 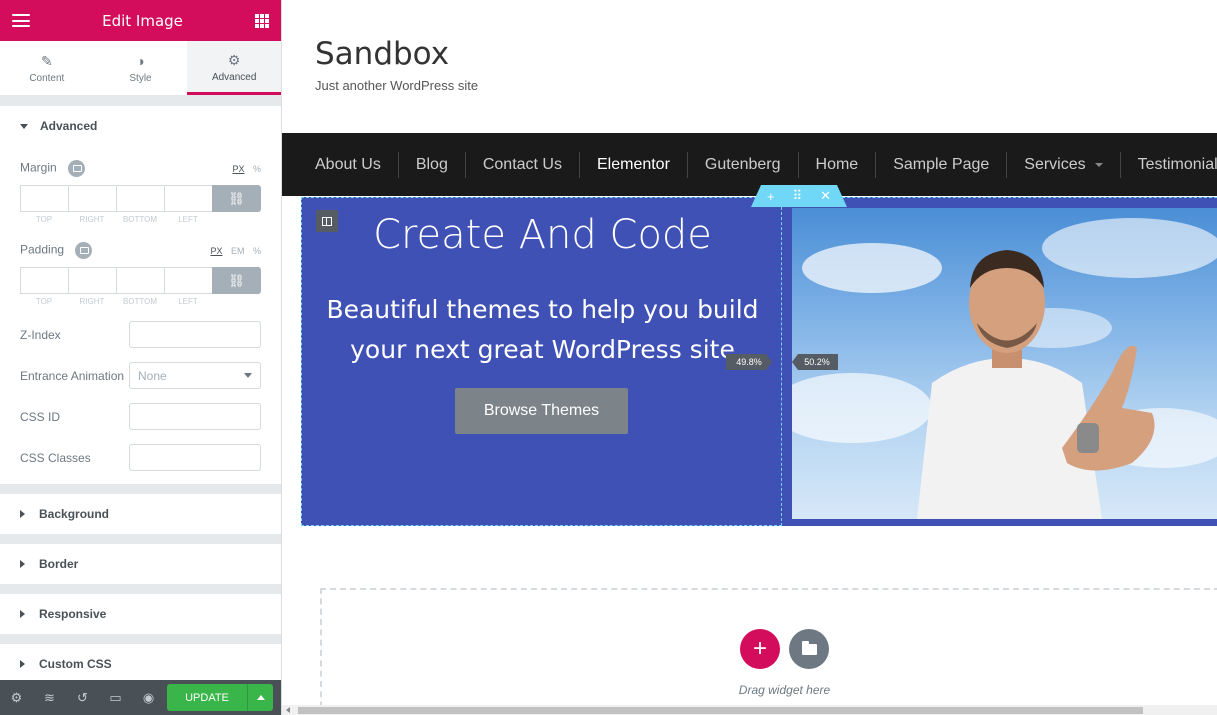 I want to click on padding-dim-labels: TOP RIGHT BOTTOM LEFT, so click(x=140, y=301).